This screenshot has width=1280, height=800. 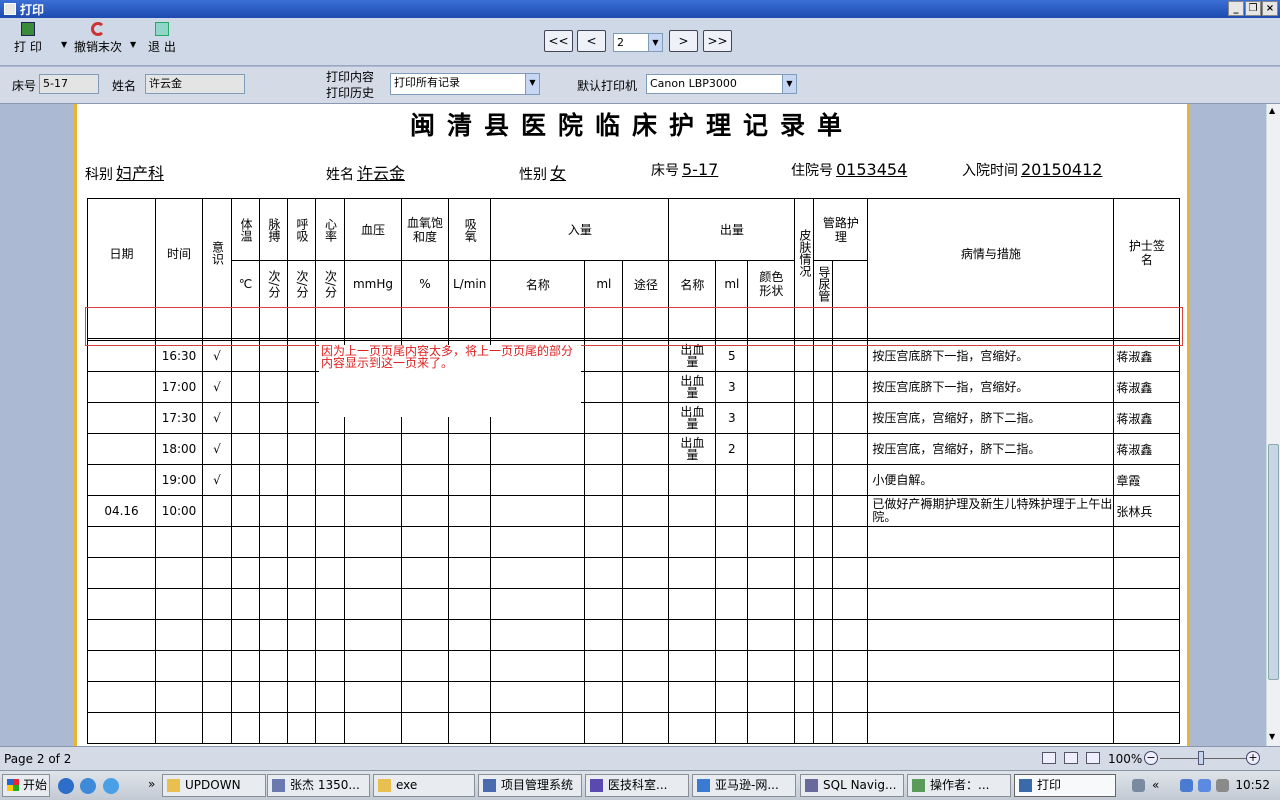 What do you see at coordinates (64, 44) in the screenshot?
I see `print-dropdown-arrow: ▼` at bounding box center [64, 44].